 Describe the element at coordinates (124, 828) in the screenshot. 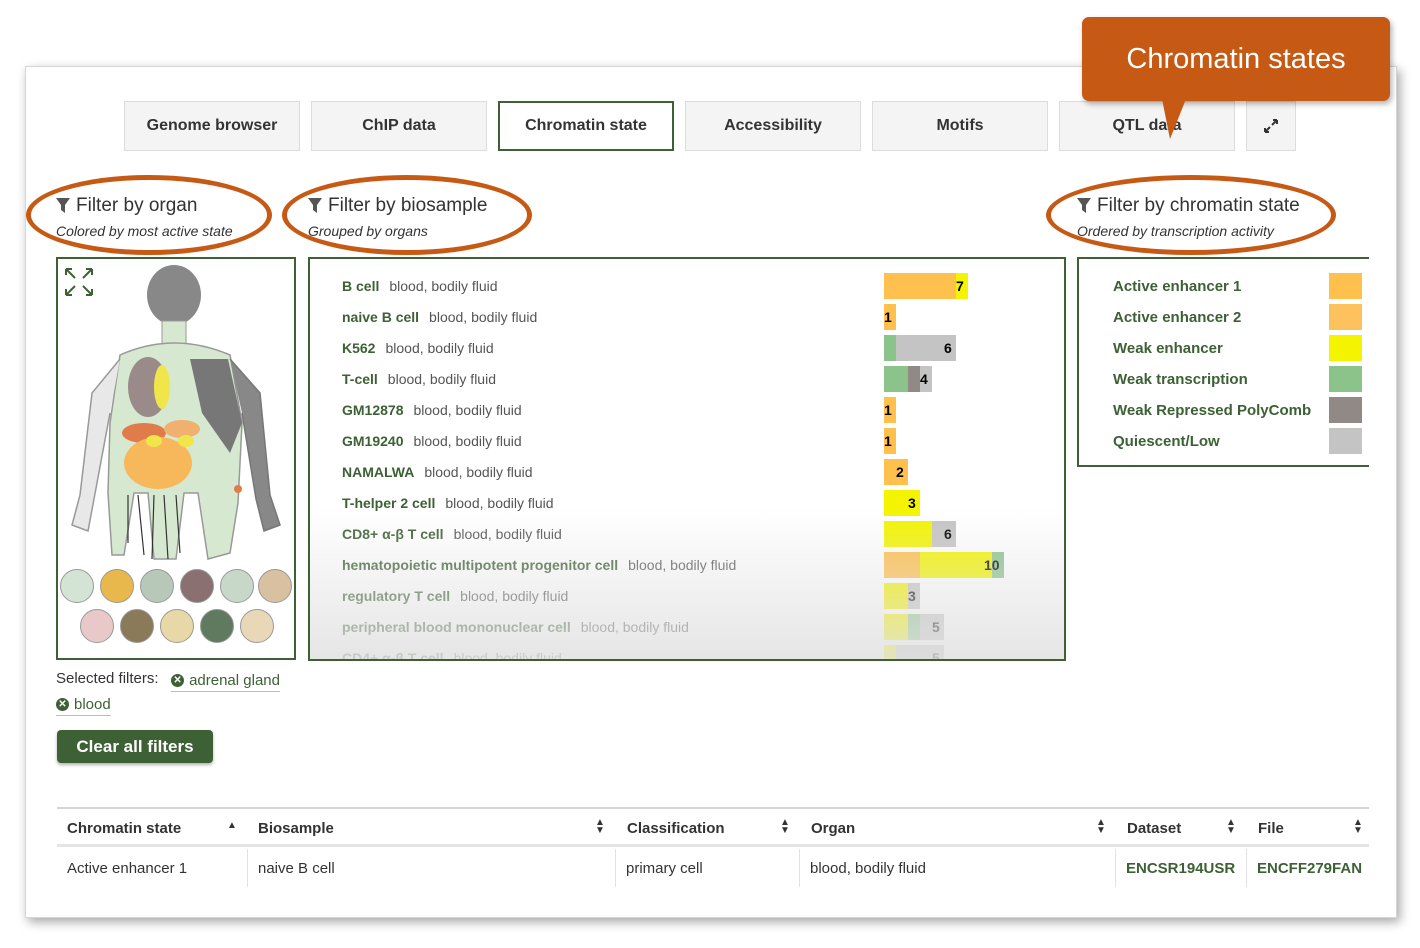

I see `column-header-chromatin-state: Chromatin state` at that location.